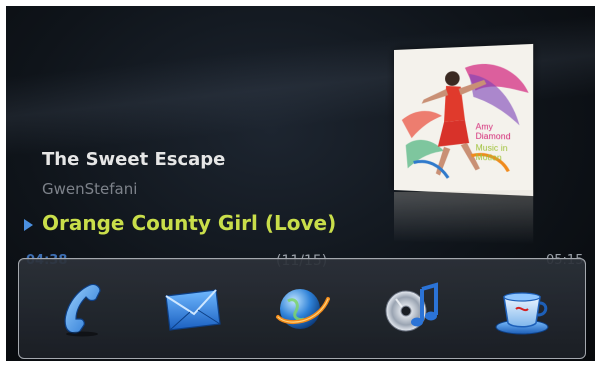 This screenshot has height=365, width=601. I want to click on dock-item-phone, so click(82, 309).